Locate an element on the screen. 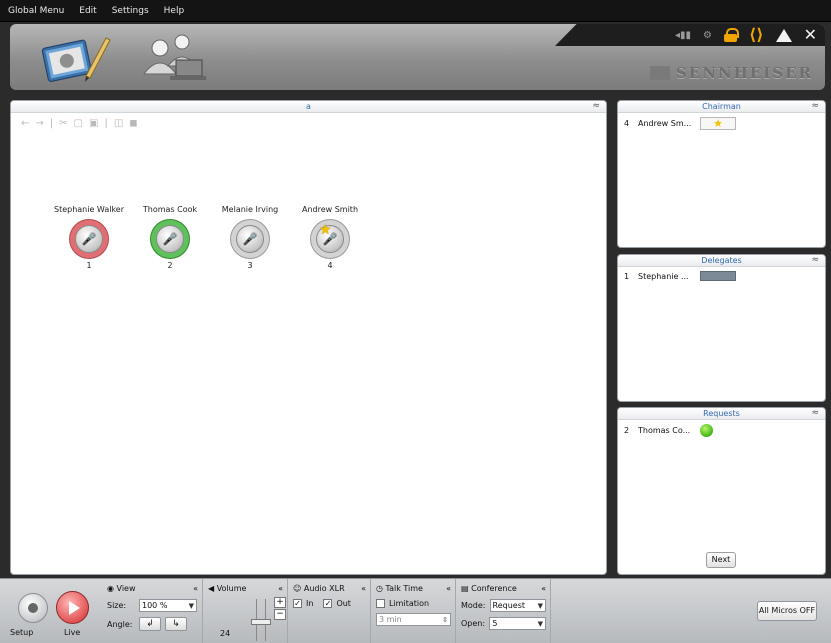 This screenshot has width=831, height=643. seating-panel-title: a ≈ is located at coordinates (308, 107).